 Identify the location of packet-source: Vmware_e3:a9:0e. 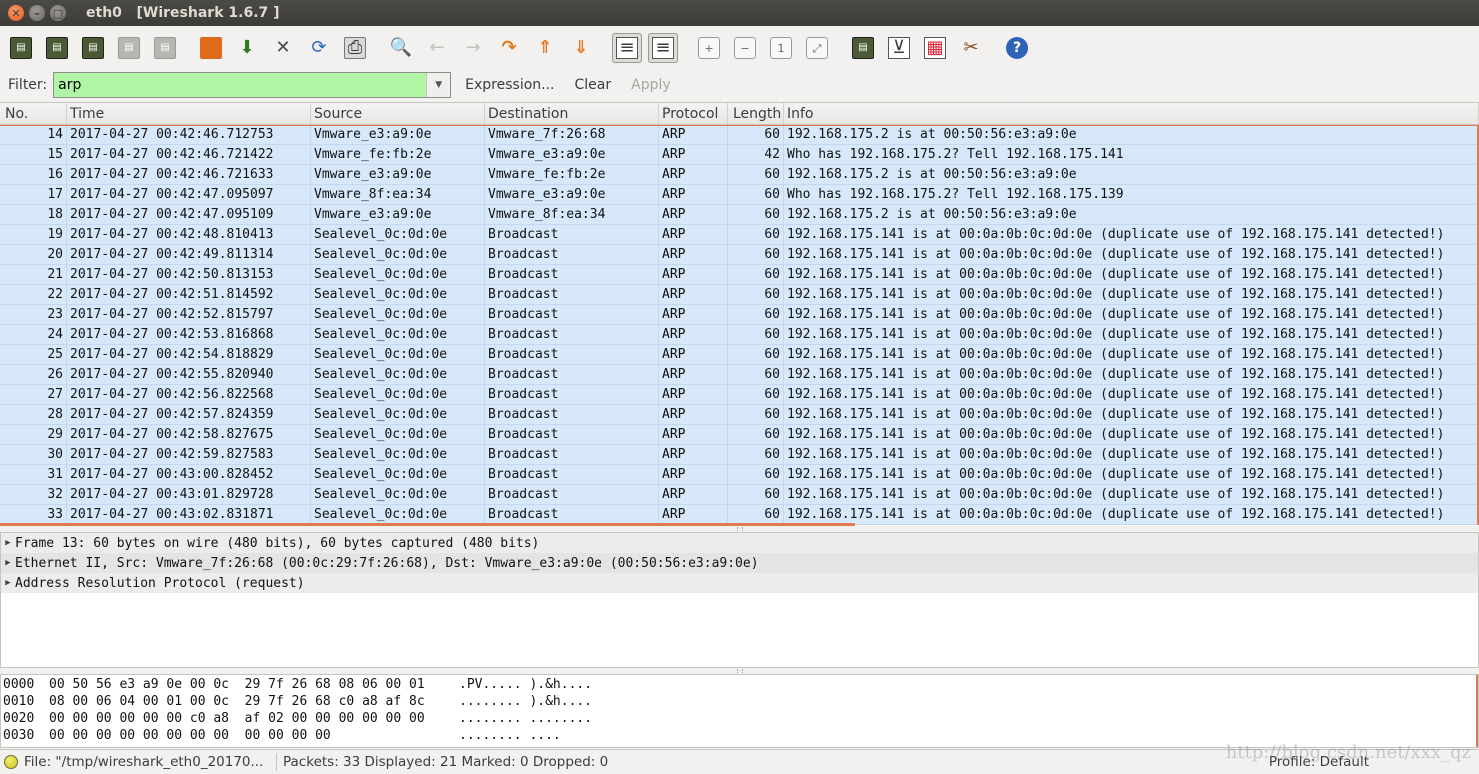
(398, 214).